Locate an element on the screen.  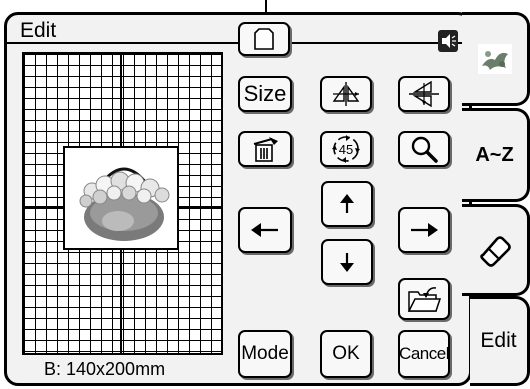
move-right-button is located at coordinates (424, 230).